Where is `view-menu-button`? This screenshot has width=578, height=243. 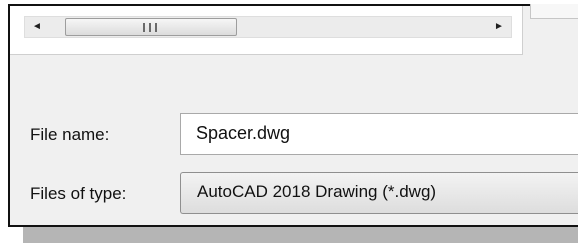
view-menu-button is located at coordinates (554, 11).